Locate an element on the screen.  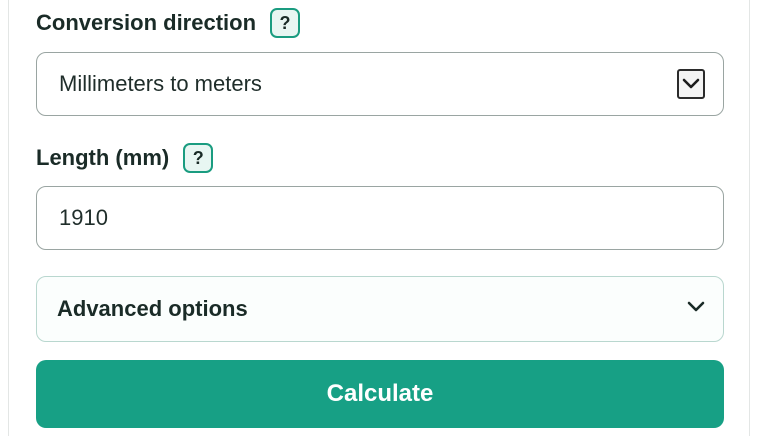
length-label: Length (mm) is located at coordinates (103, 157).